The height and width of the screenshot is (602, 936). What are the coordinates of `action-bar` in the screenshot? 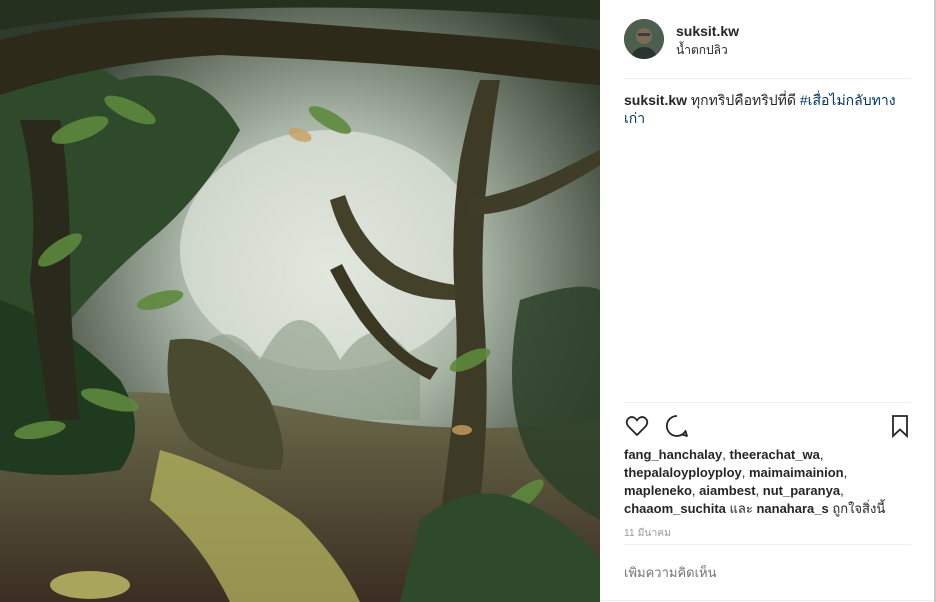 It's located at (767, 423).